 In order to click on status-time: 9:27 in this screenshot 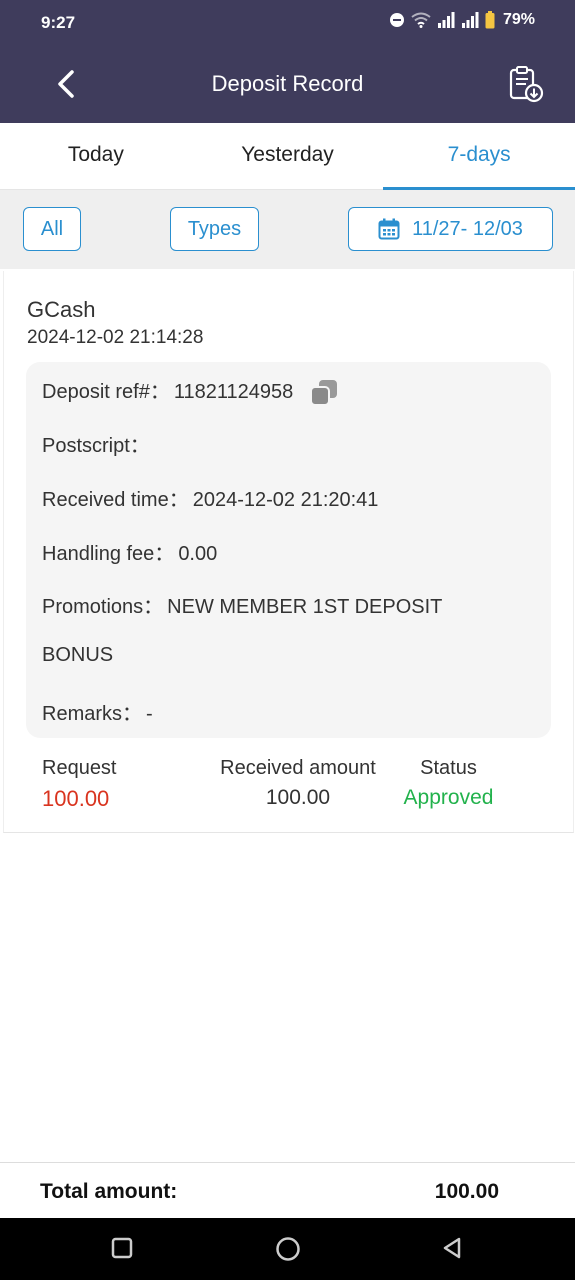, I will do `click(58, 22)`.